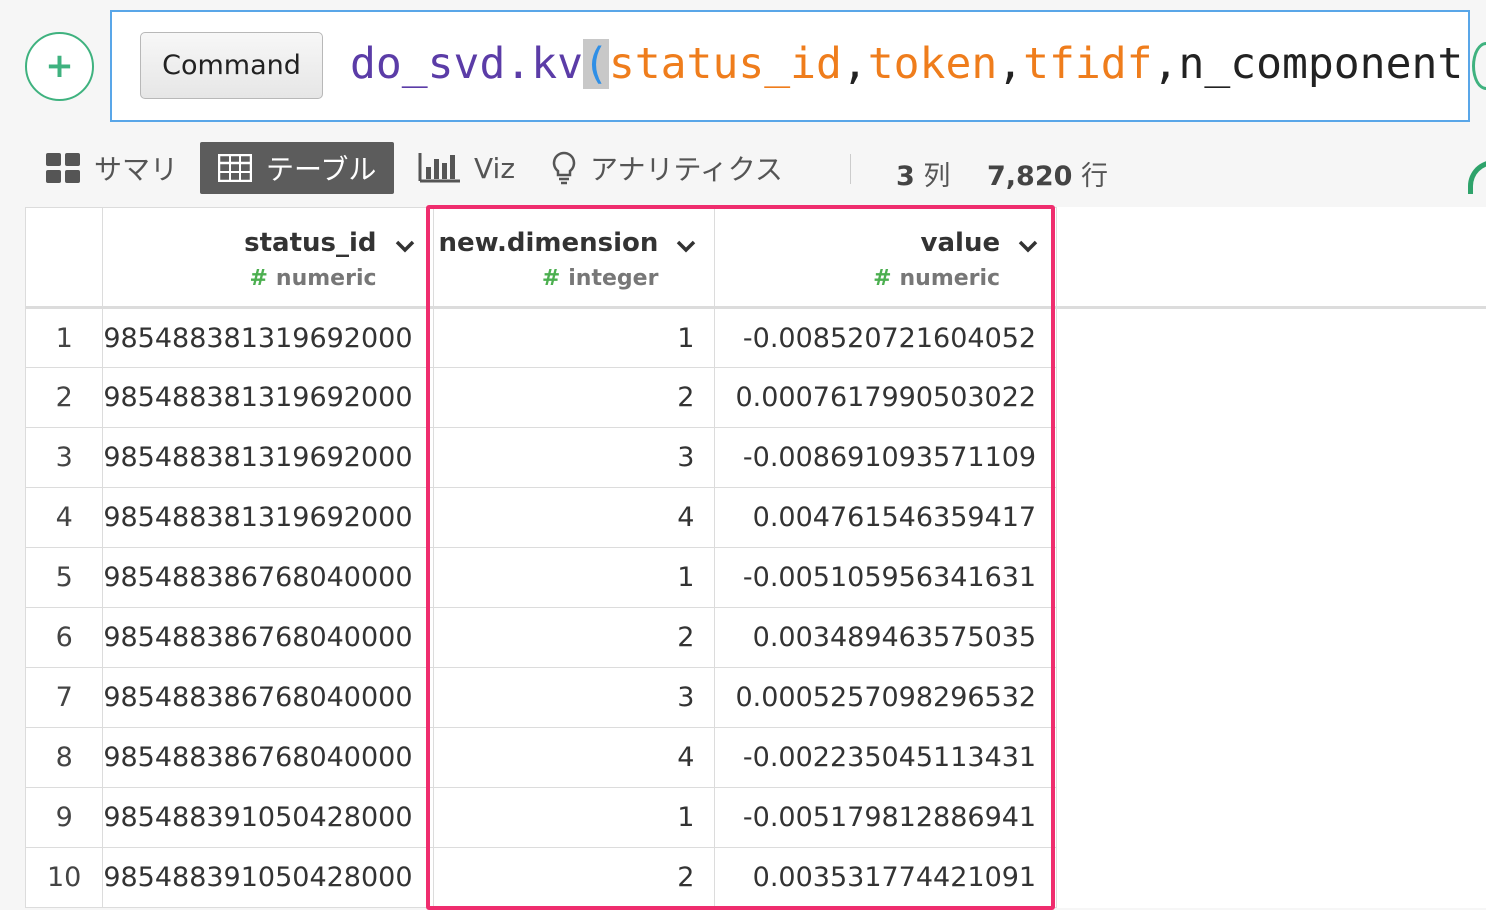 The width and height of the screenshot is (1486, 910). I want to click on tab-viz: Viz, so click(466, 168).